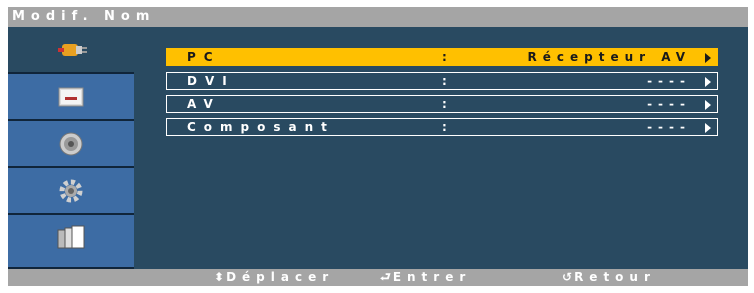 Image resolution: width=754 pixels, height=293 pixels. Describe the element at coordinates (385, 277) in the screenshot. I see `enter-icon: ⮐` at that location.